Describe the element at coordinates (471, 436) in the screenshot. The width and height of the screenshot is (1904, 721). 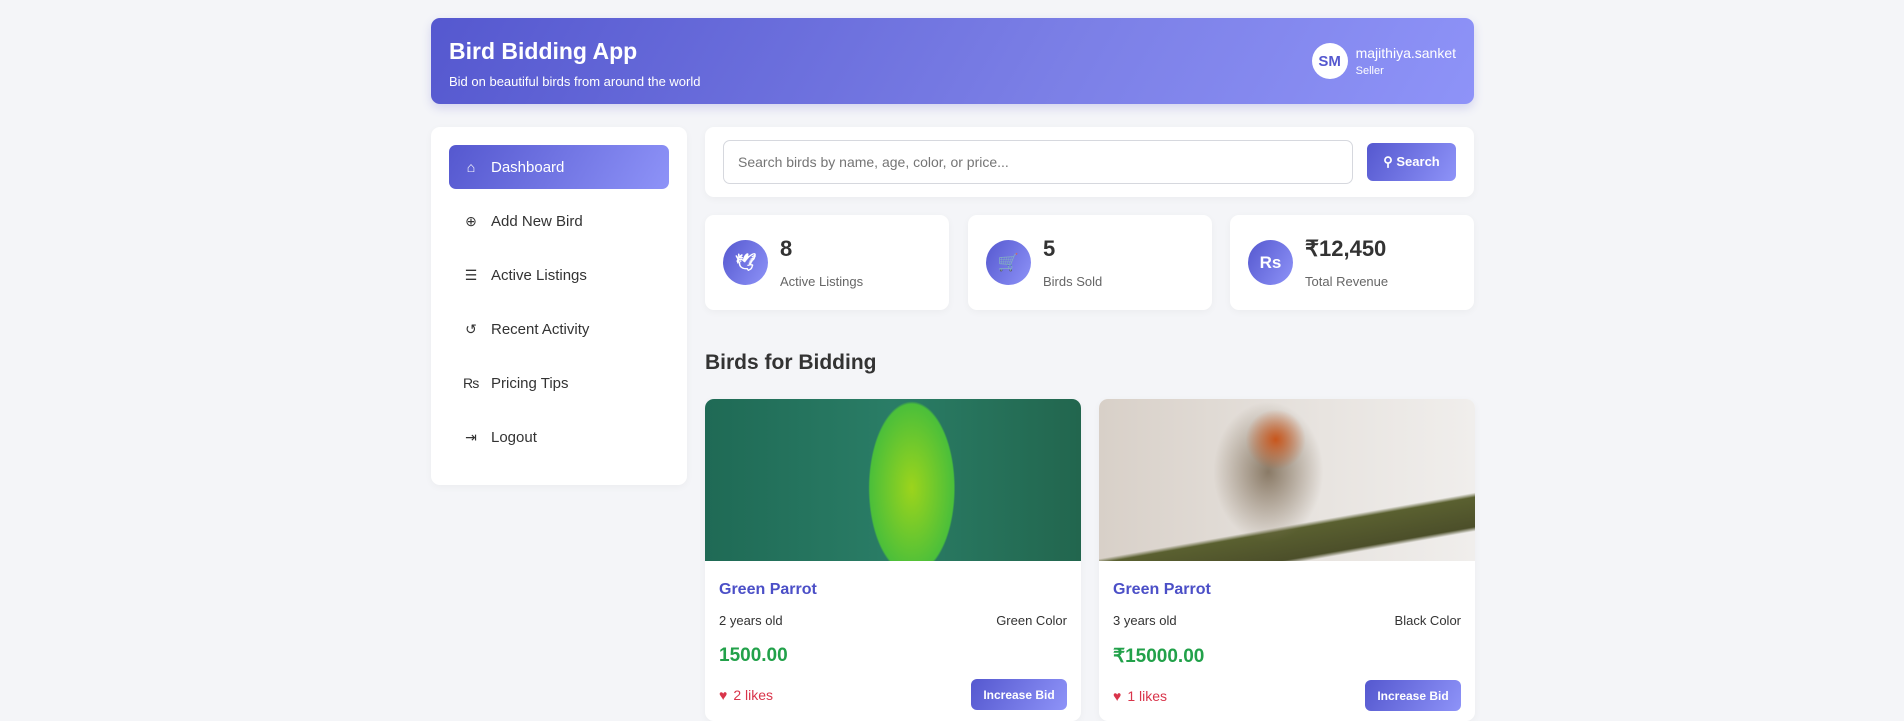
I see `sign-out-icon: ⇥` at that location.